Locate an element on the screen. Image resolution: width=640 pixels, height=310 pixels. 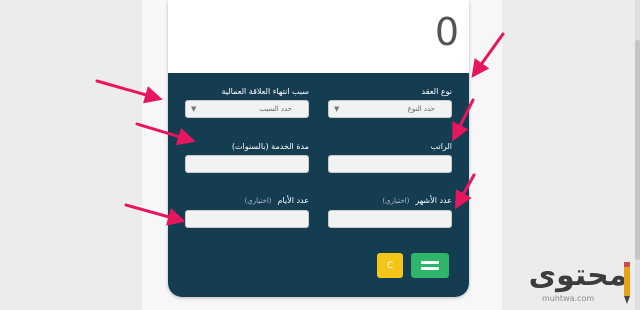
logo-url: muhtwa.com is located at coordinates (568, 298).